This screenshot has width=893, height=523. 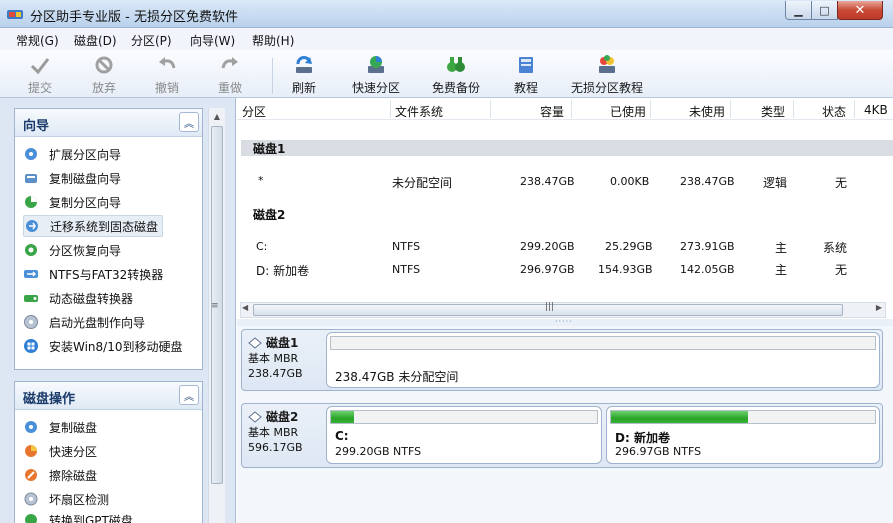 I want to click on close-button: ✕, so click(x=860, y=10).